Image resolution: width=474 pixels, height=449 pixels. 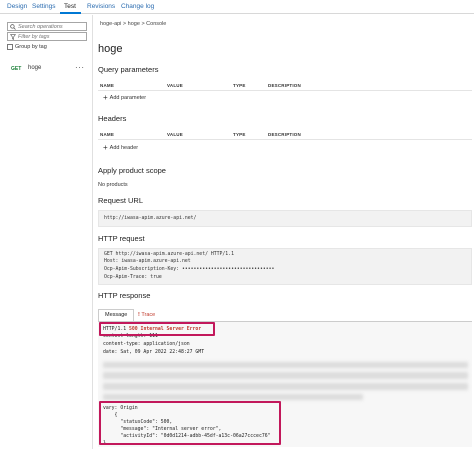 I want to click on query-parameters-title: Query parameters, so click(x=128, y=69).